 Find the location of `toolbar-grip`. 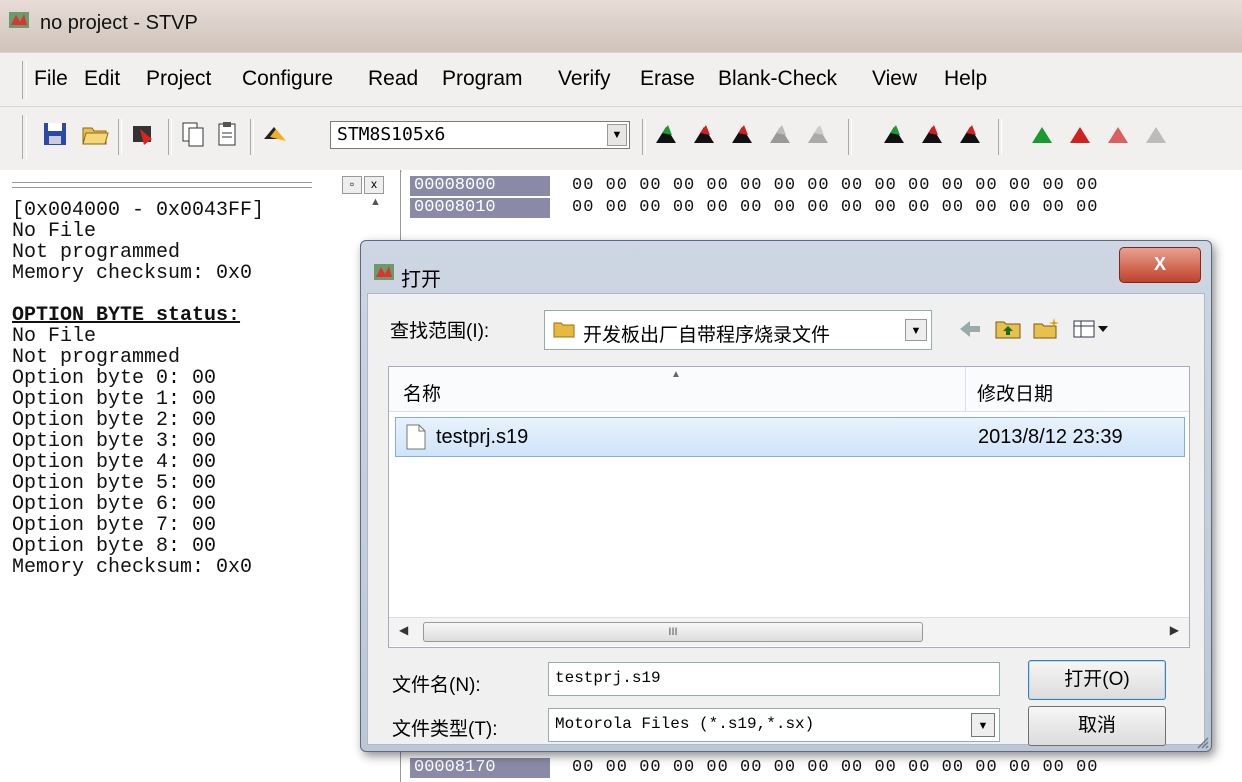

toolbar-grip is located at coordinates (24, 137).